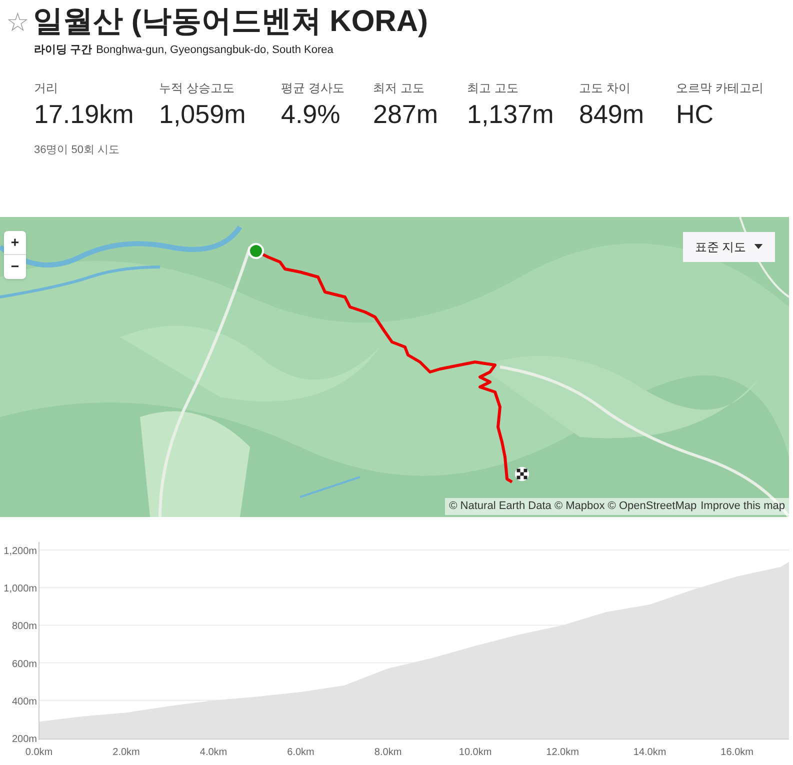 The height and width of the screenshot is (765, 793). I want to click on zoom-in-button: +, so click(15, 242).